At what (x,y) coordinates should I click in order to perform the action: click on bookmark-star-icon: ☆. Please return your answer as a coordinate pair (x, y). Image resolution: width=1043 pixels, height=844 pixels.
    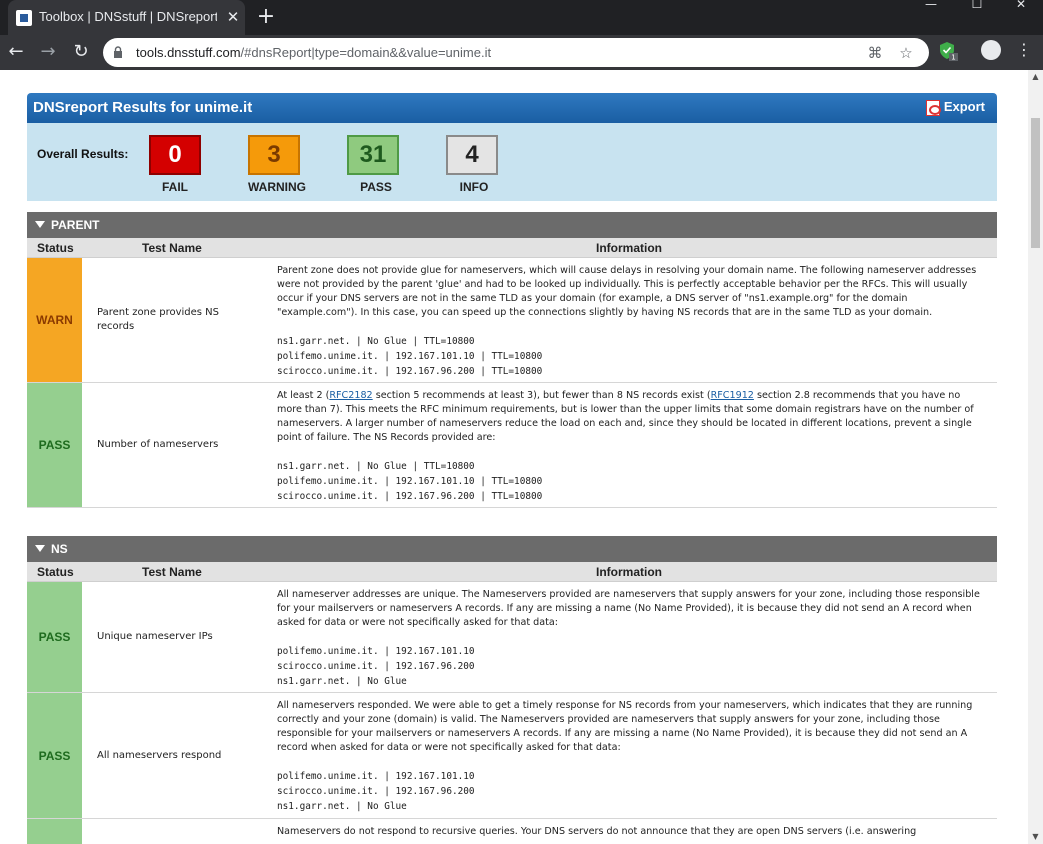
    Looking at the image, I should click on (906, 53).